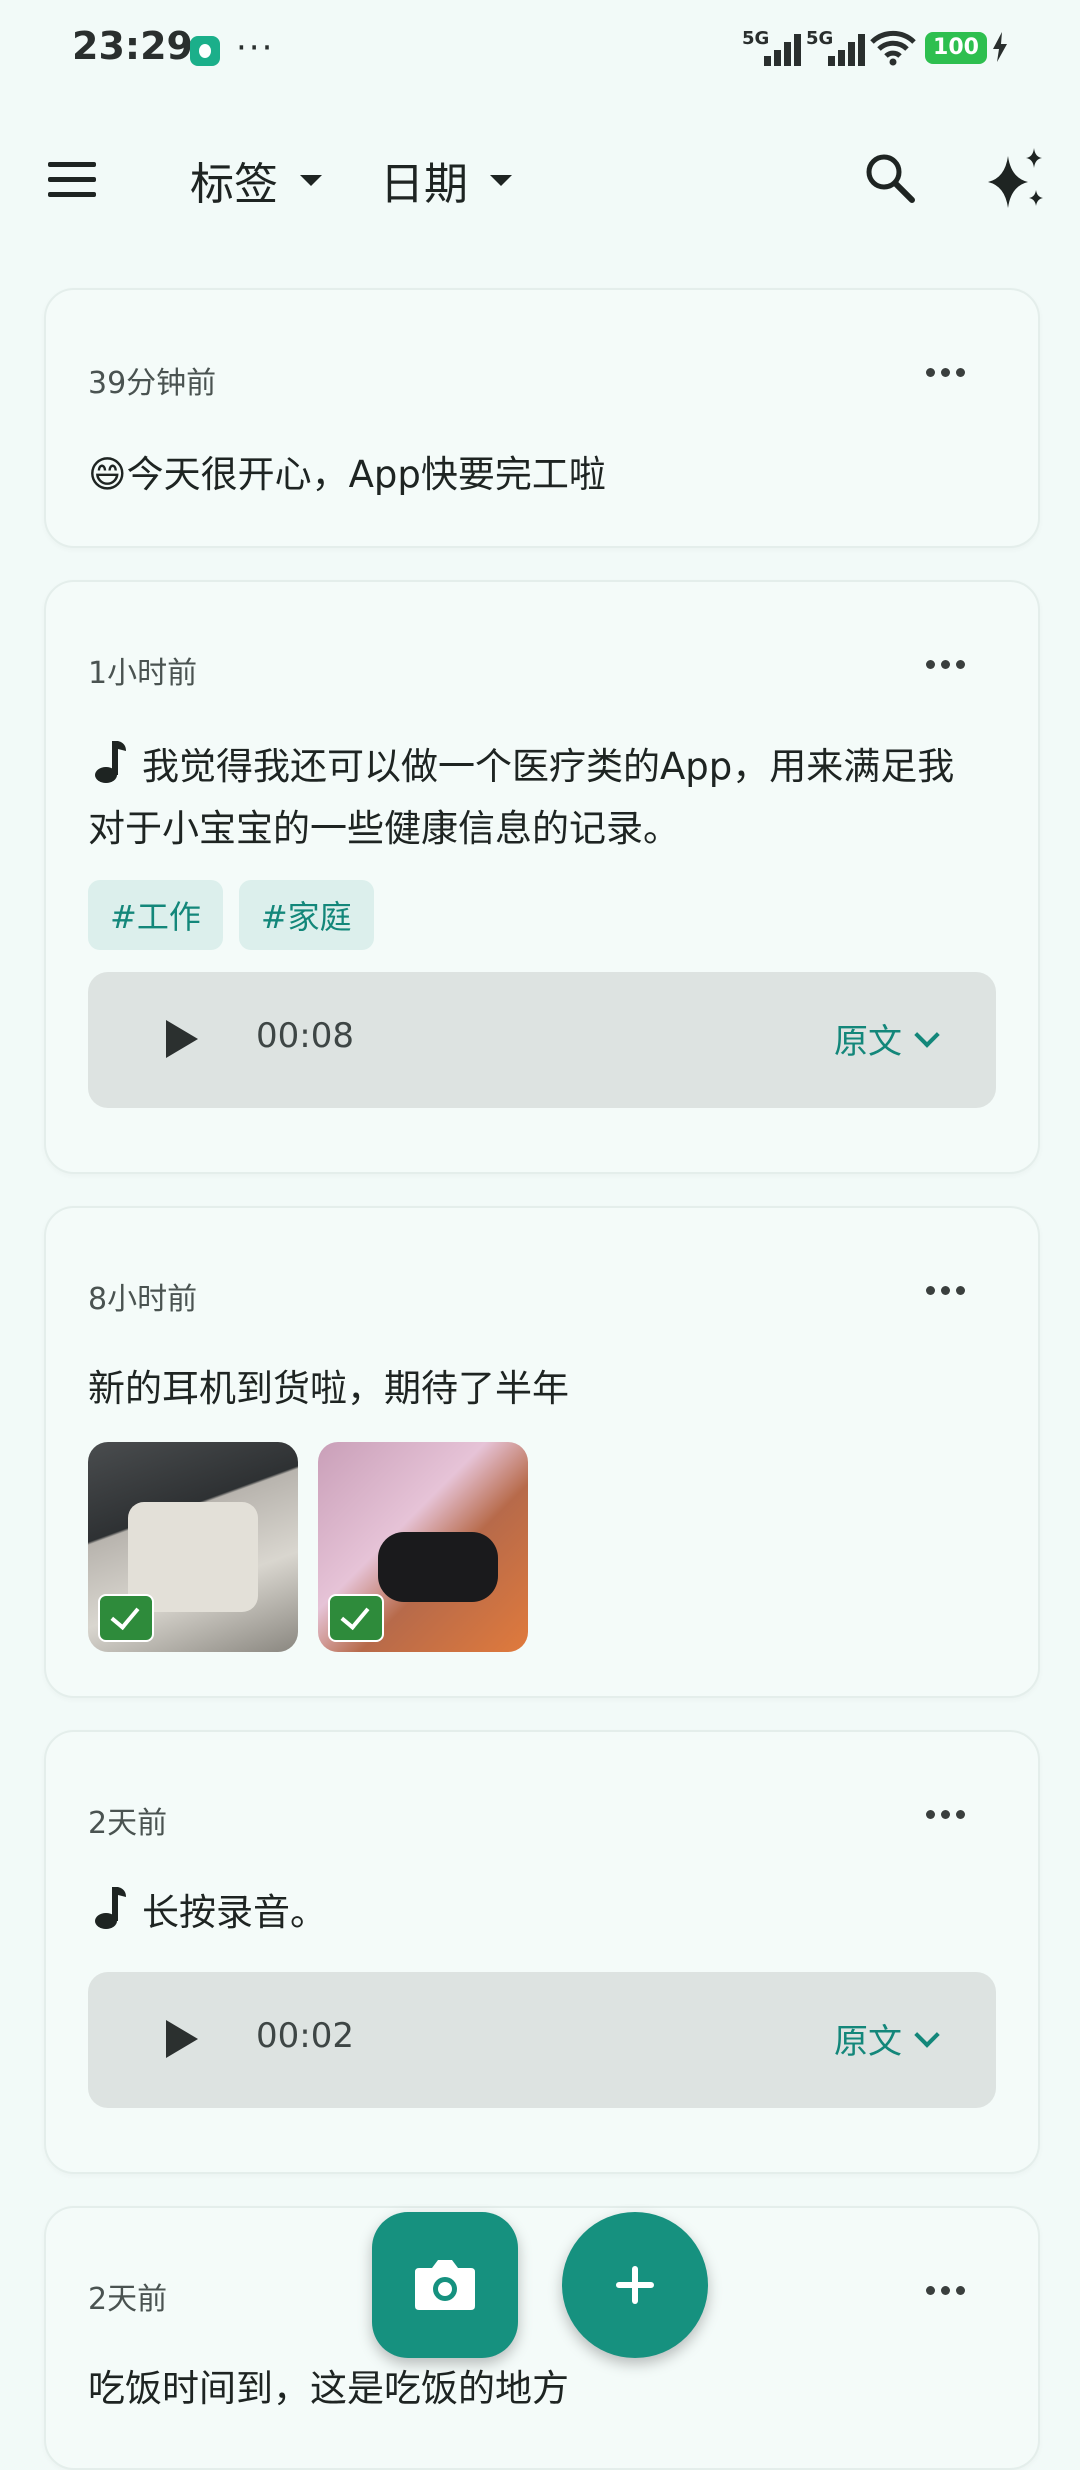 This screenshot has width=1080, height=2470. What do you see at coordinates (231, 915) in the screenshot?
I see `tag-list: #工作 #家庭` at bounding box center [231, 915].